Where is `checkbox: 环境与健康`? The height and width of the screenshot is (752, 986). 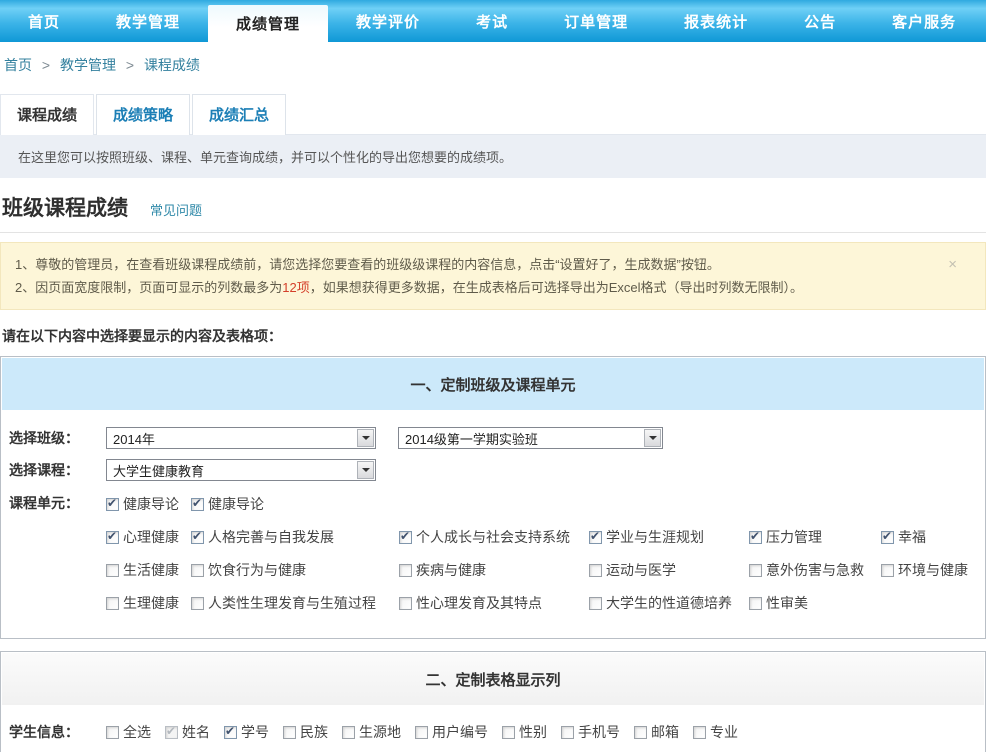
checkbox: 环境与健康 is located at coordinates (929, 570).